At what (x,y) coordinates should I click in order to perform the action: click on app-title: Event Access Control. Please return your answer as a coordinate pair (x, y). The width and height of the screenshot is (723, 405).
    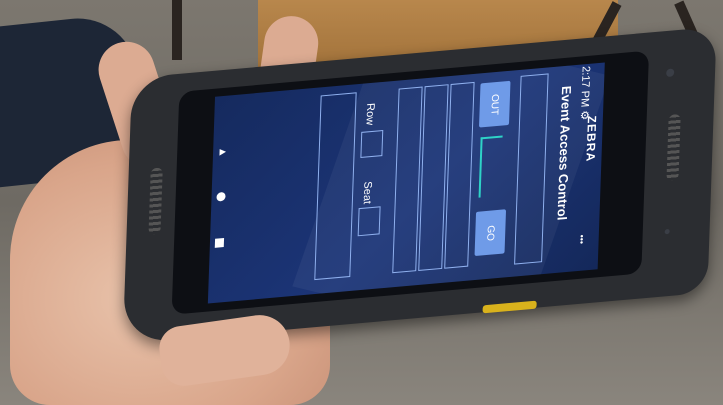
    Looking at the image, I should click on (564, 153).